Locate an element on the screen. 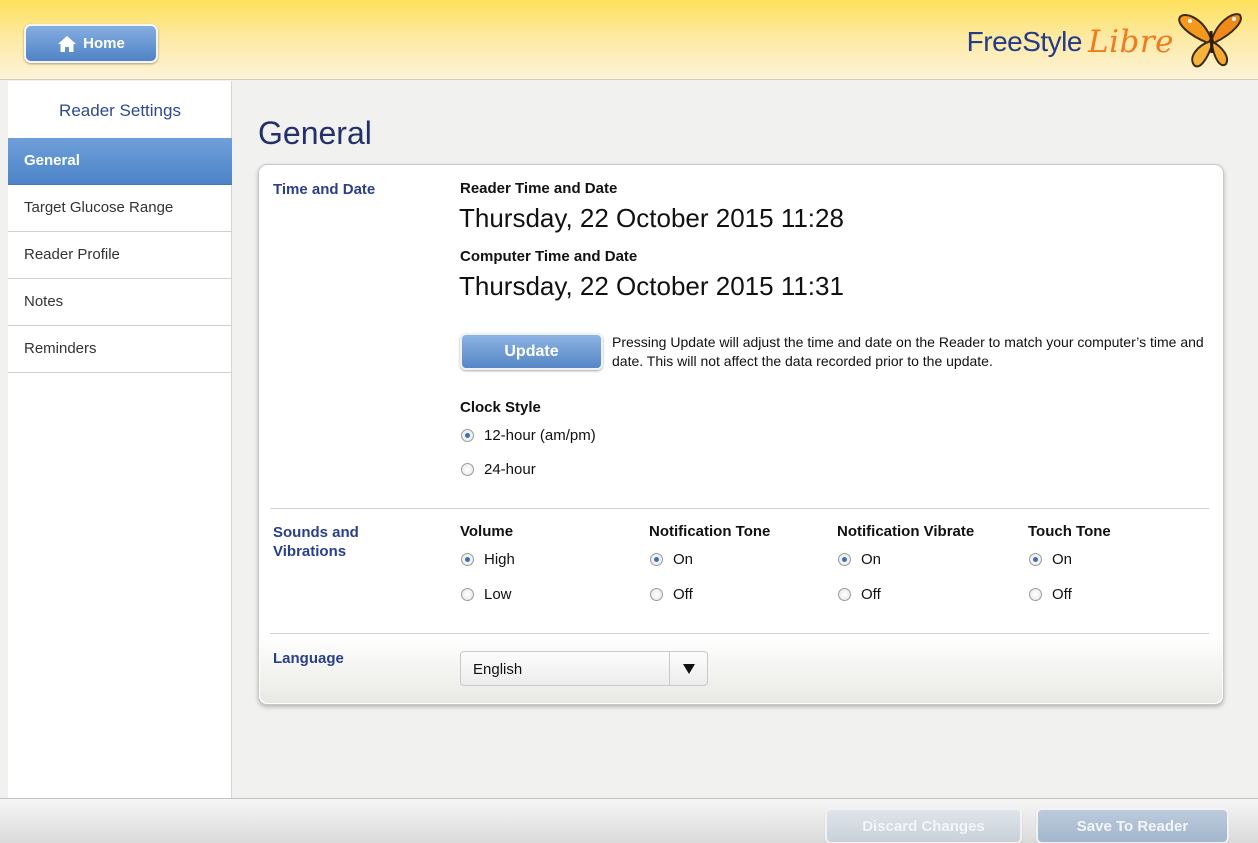  discard-changes-button: Discard Changes is located at coordinates (923, 825).